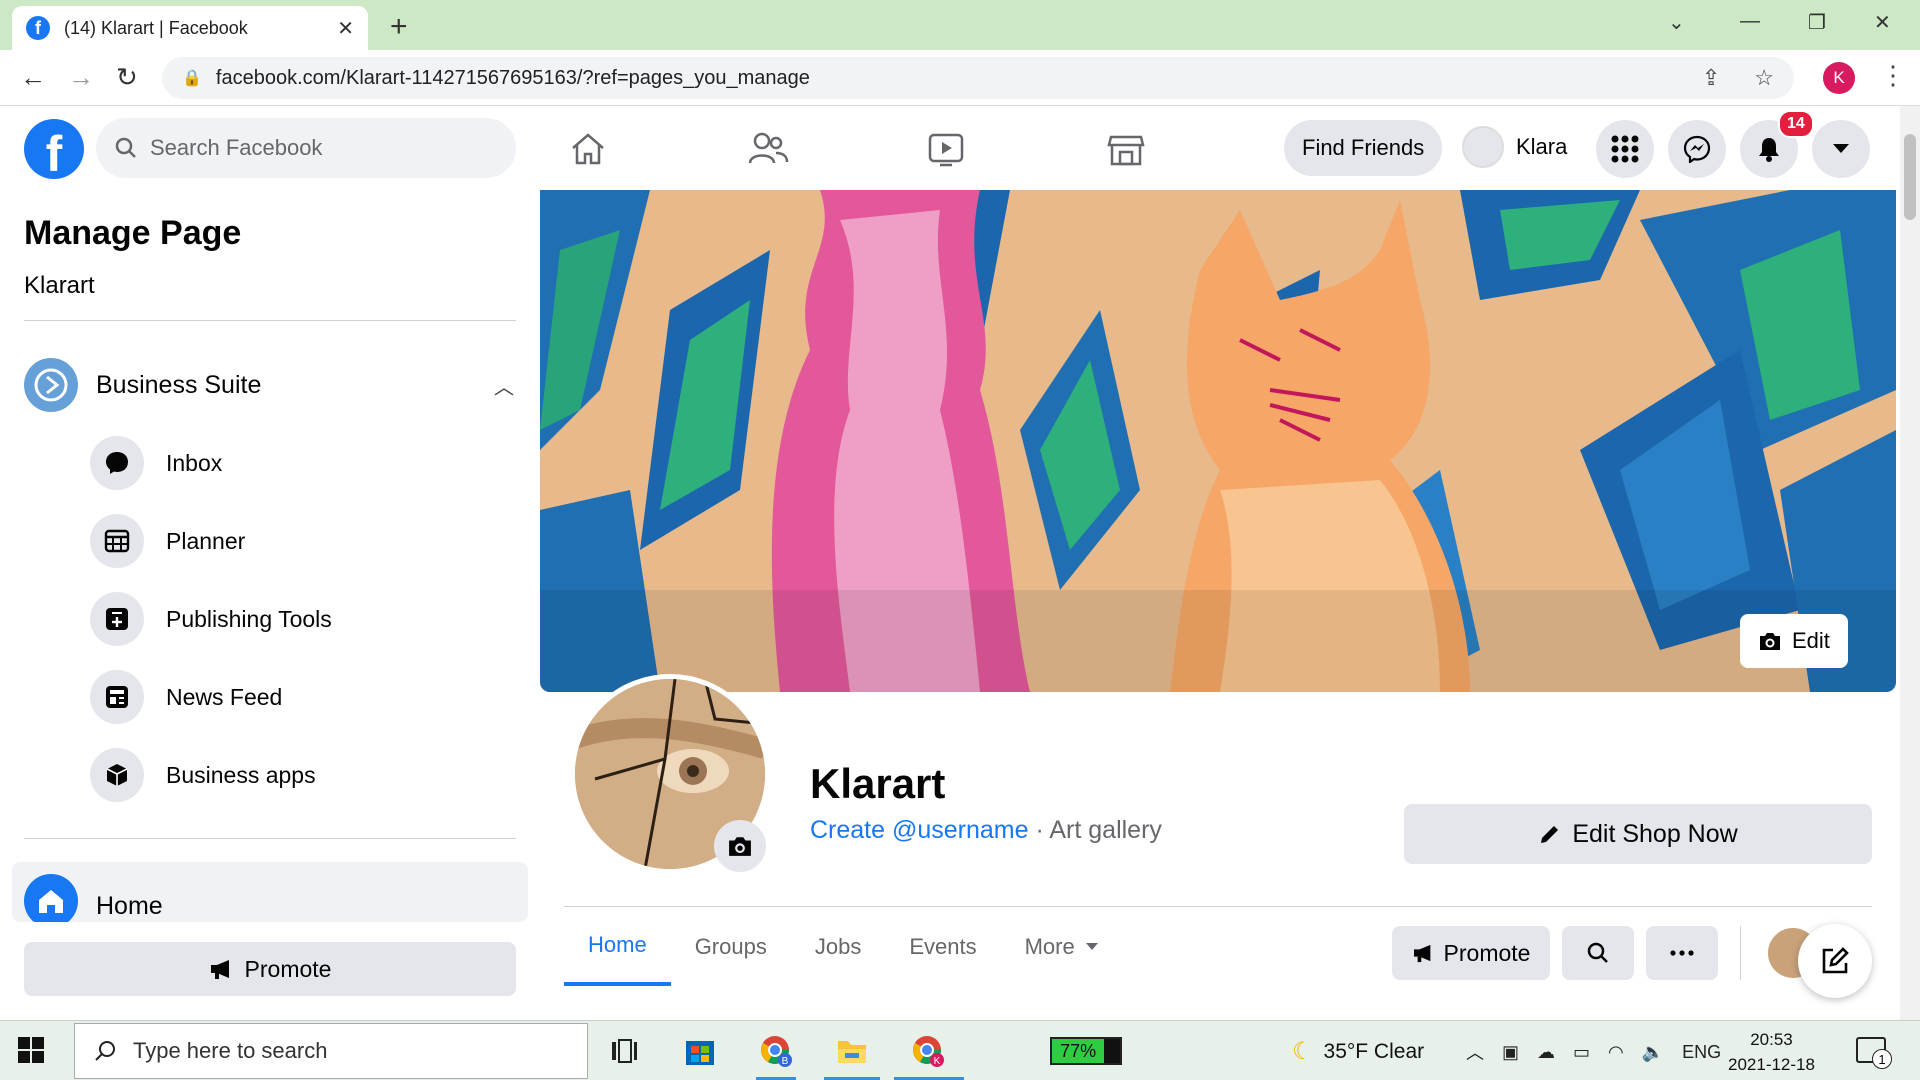  I want to click on notification-center-icon: 1, so click(1874, 1053).